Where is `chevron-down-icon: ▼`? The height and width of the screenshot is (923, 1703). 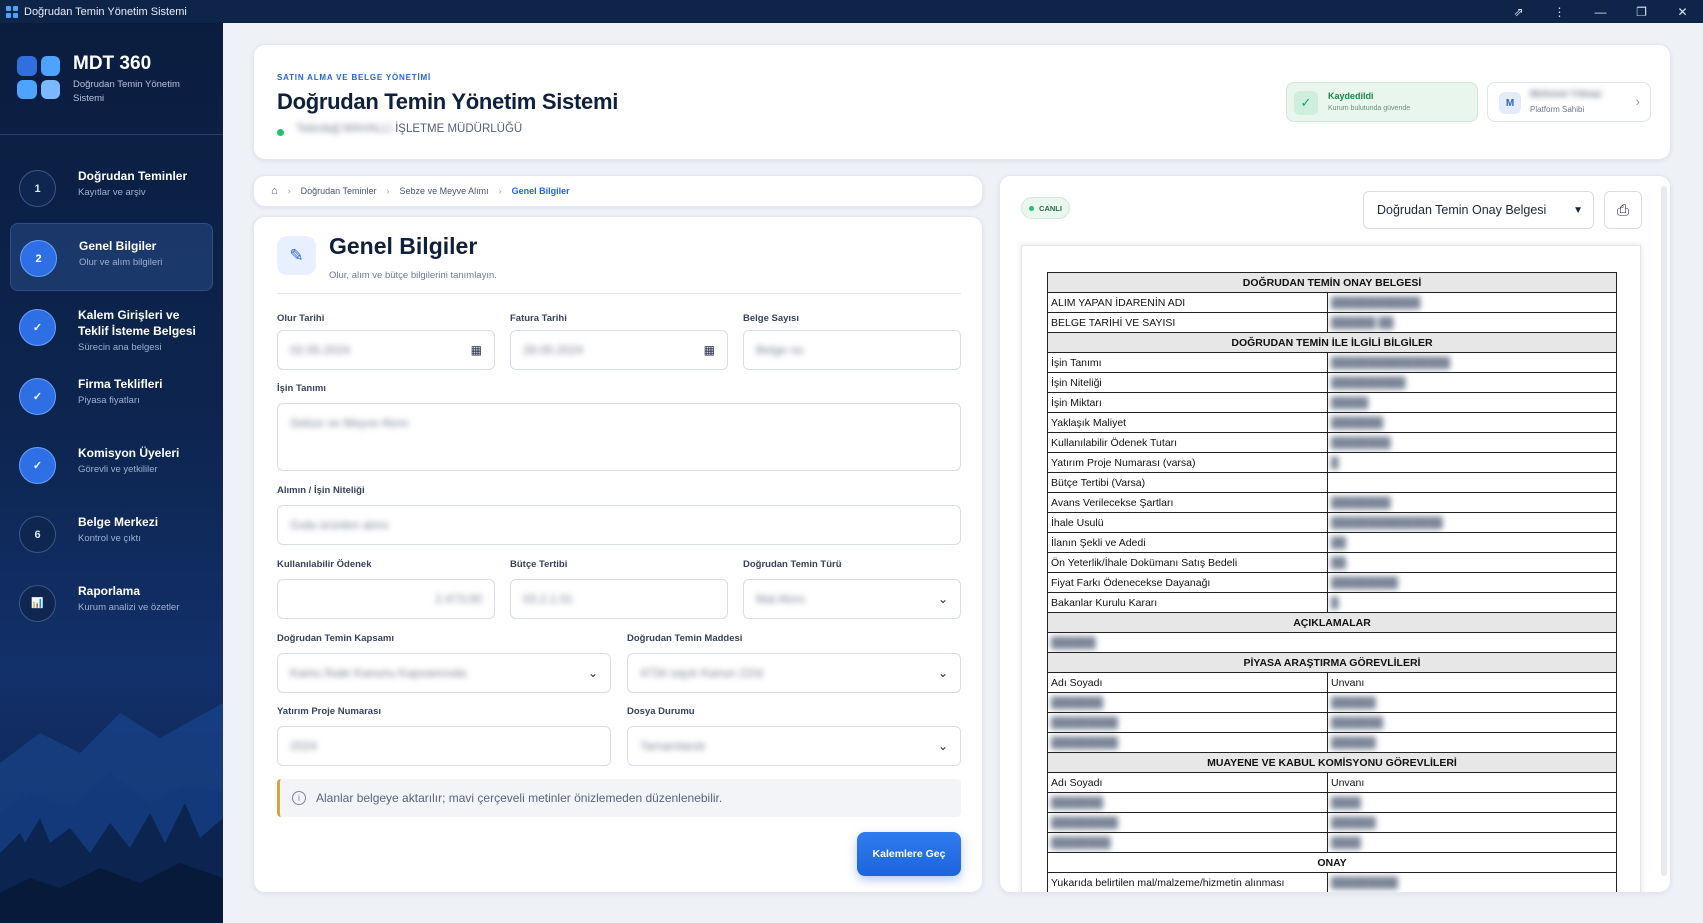 chevron-down-icon: ▼ is located at coordinates (1578, 210).